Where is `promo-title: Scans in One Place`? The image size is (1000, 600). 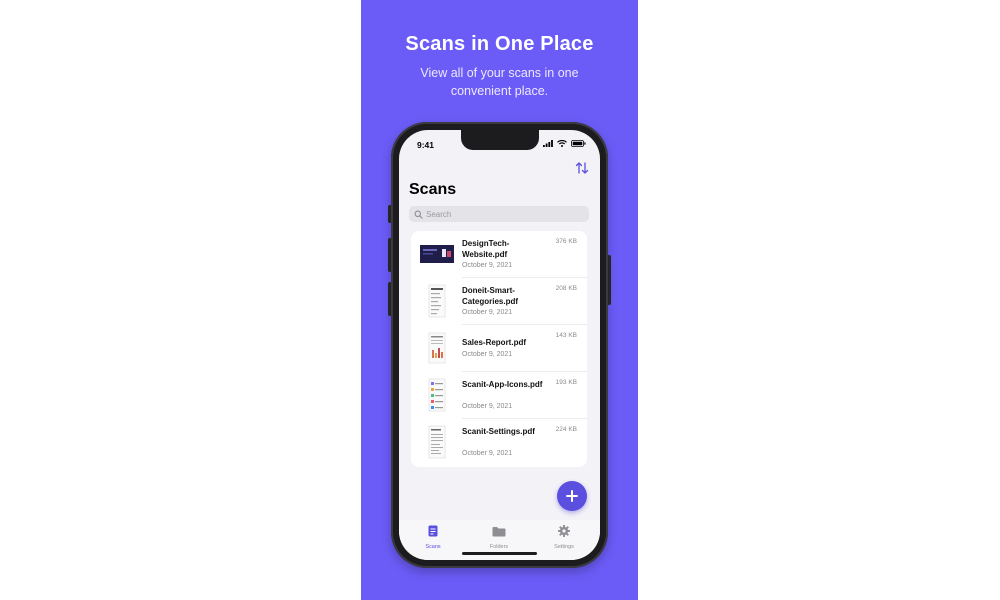
promo-title: Scans in One Place is located at coordinates (499, 44).